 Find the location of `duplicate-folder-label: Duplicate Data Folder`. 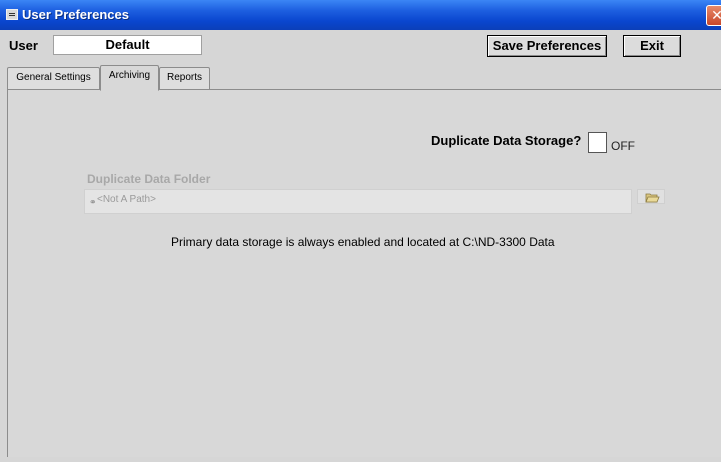

duplicate-folder-label: Duplicate Data Folder is located at coordinates (149, 179).